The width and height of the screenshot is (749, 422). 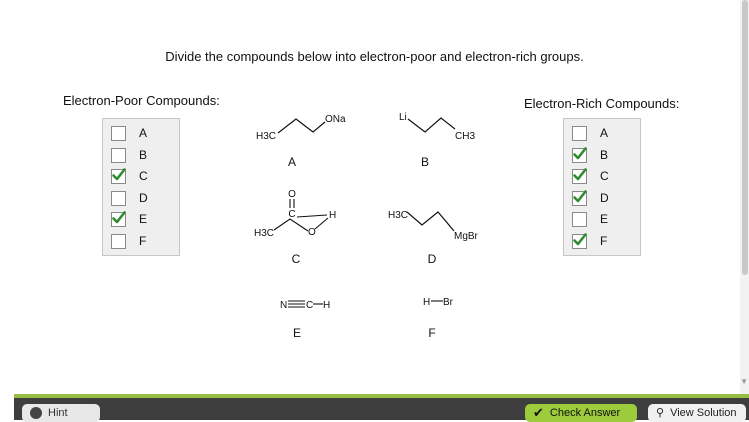 What do you see at coordinates (602, 187) in the screenshot?
I see `electron-rich-box: A B C D E F` at bounding box center [602, 187].